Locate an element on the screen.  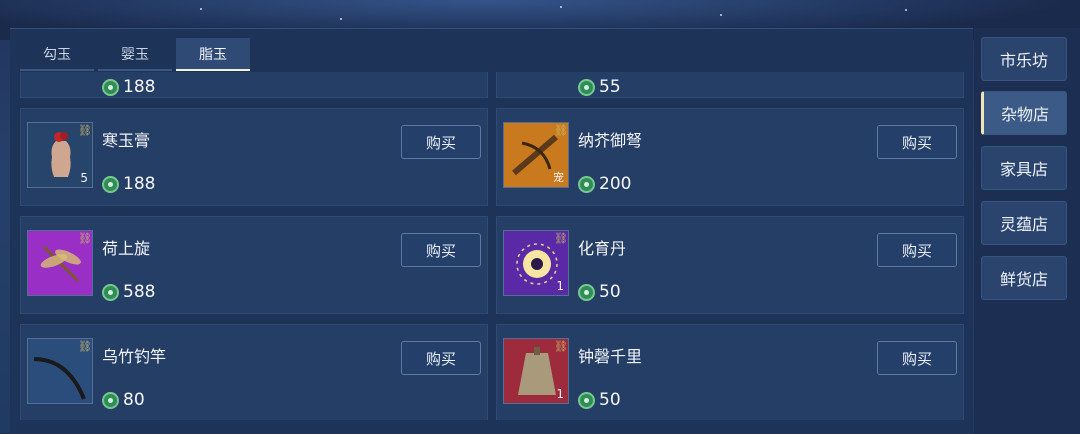
list-item: ⛓ 乌竹钓竿 80 购买 is located at coordinates (254, 372).